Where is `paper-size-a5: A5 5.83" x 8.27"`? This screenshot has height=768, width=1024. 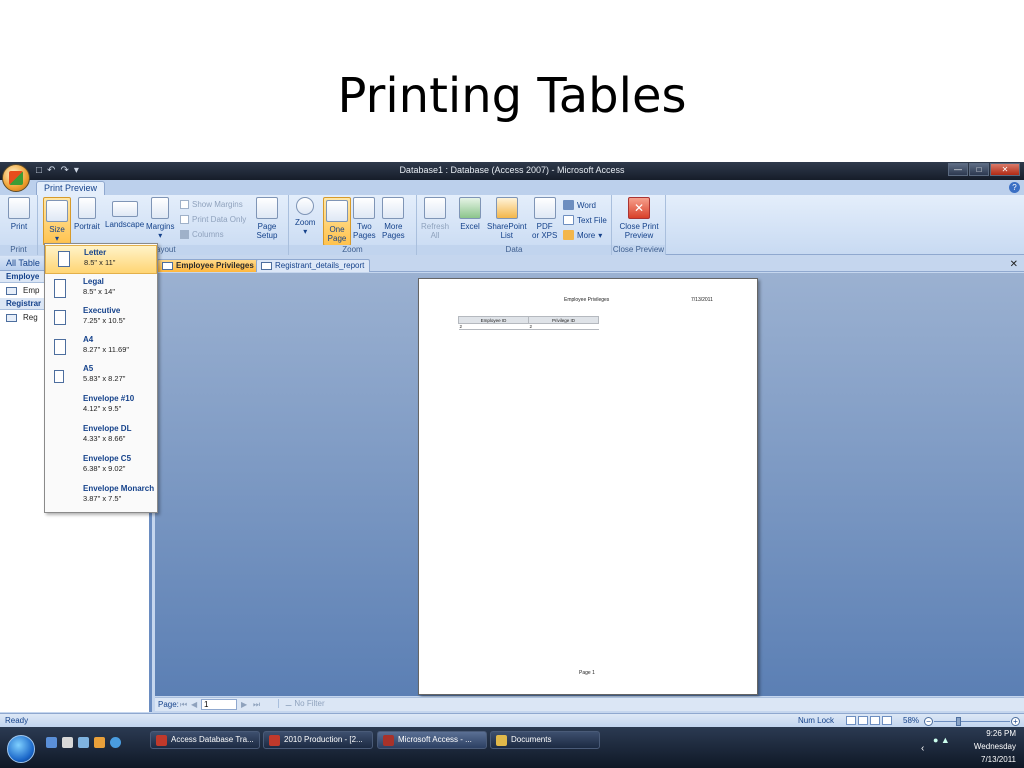
paper-size-a5: A5 5.83" x 8.27" is located at coordinates (101, 376).